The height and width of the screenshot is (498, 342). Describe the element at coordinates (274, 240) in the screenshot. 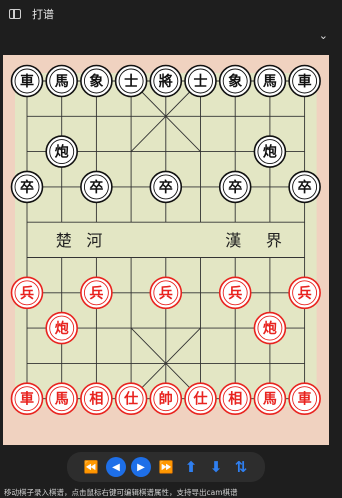

I see `river-char-jie: 界` at that location.